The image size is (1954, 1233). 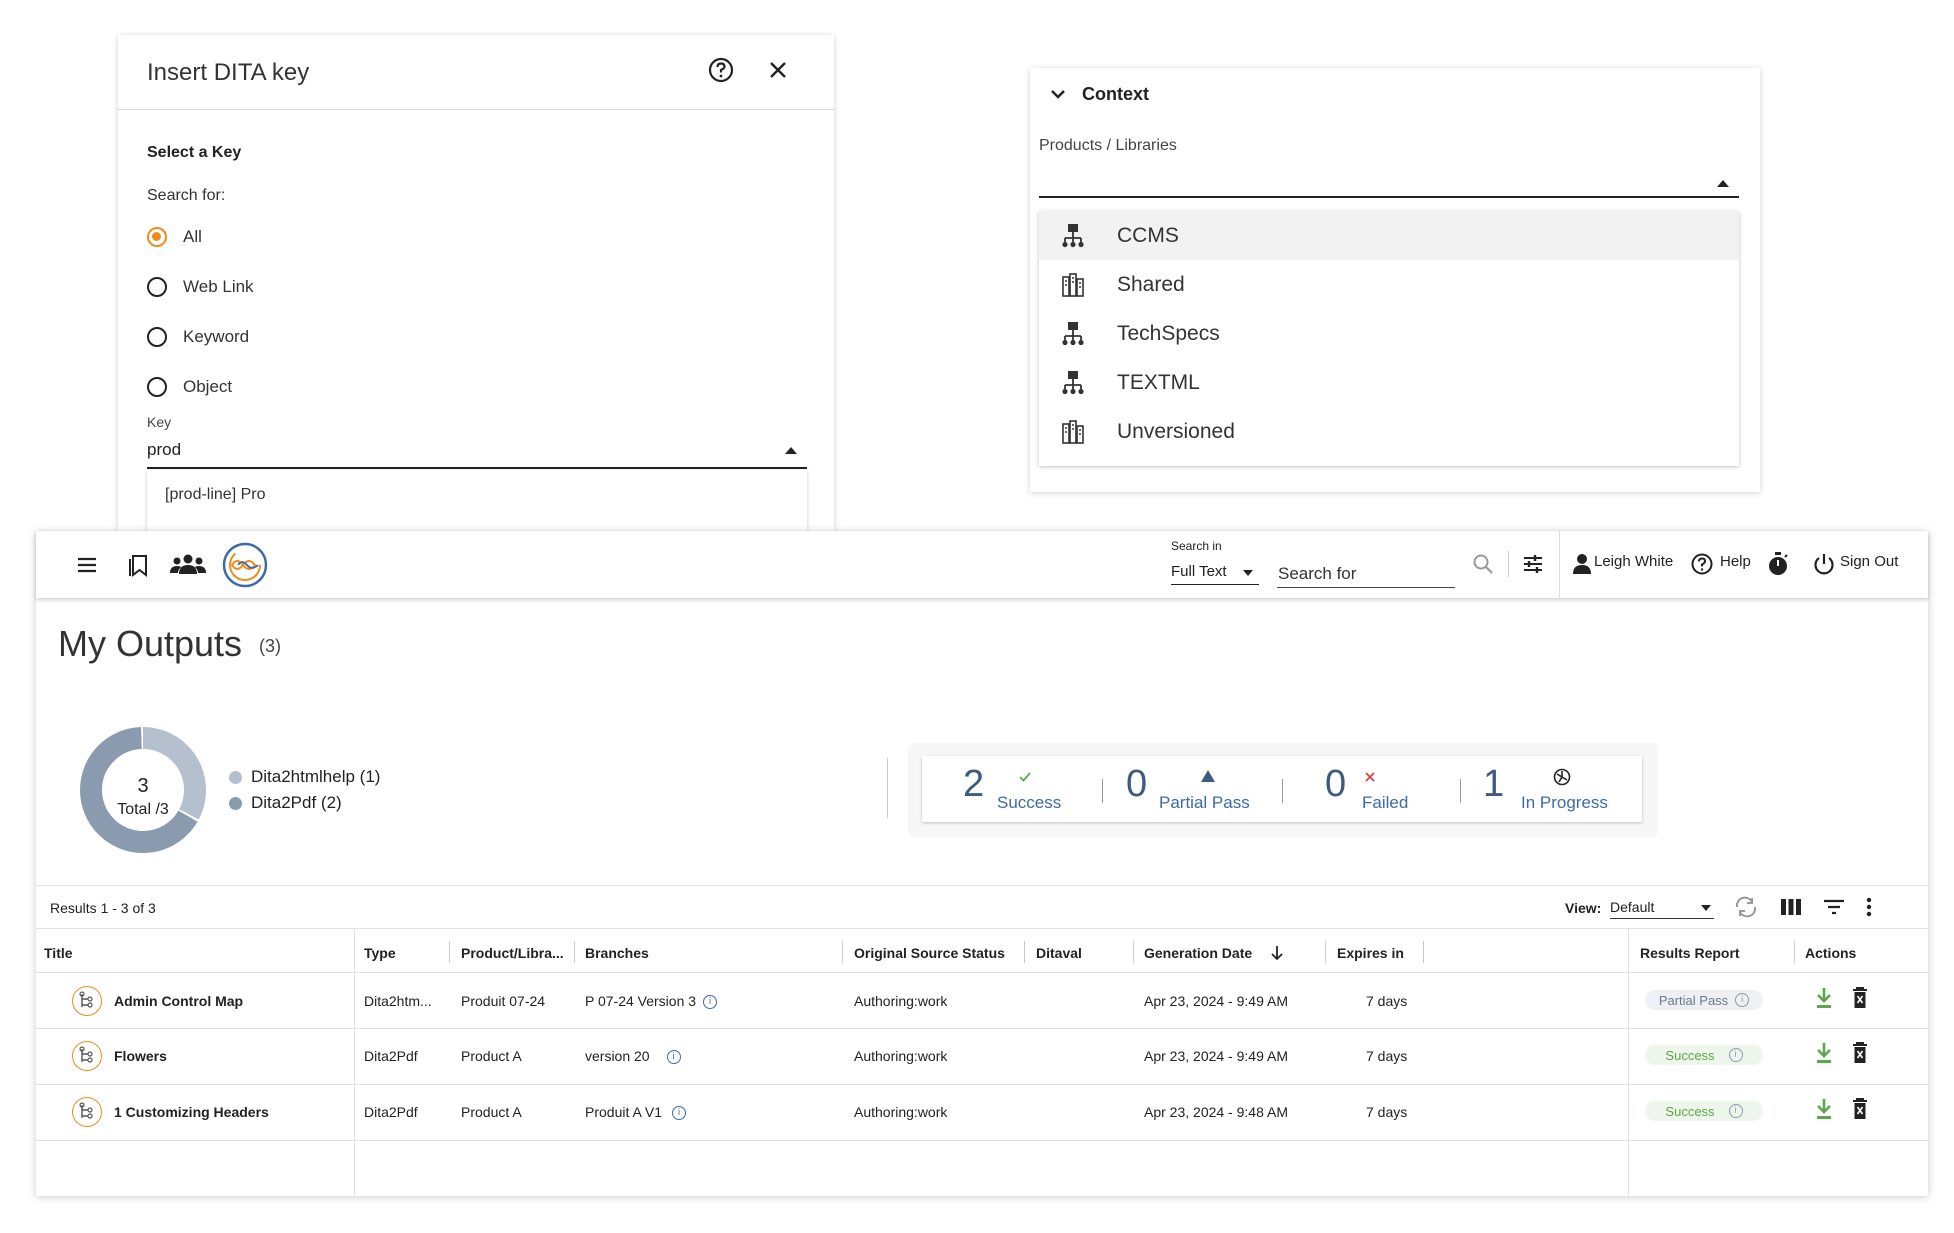 I want to click on library-item-shared: Shared, so click(x=1389, y=284).